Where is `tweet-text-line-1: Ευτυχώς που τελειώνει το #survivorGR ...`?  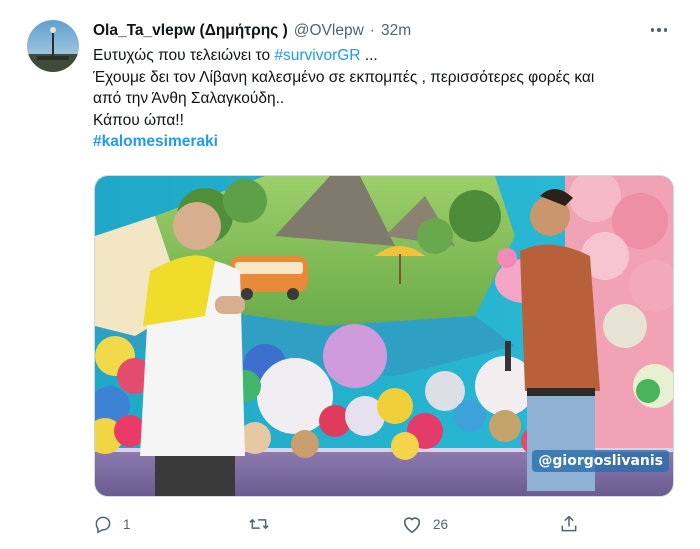 tweet-text-line-1: Ευτυχώς που τελειώνει το #survivorGR ... is located at coordinates (235, 55).